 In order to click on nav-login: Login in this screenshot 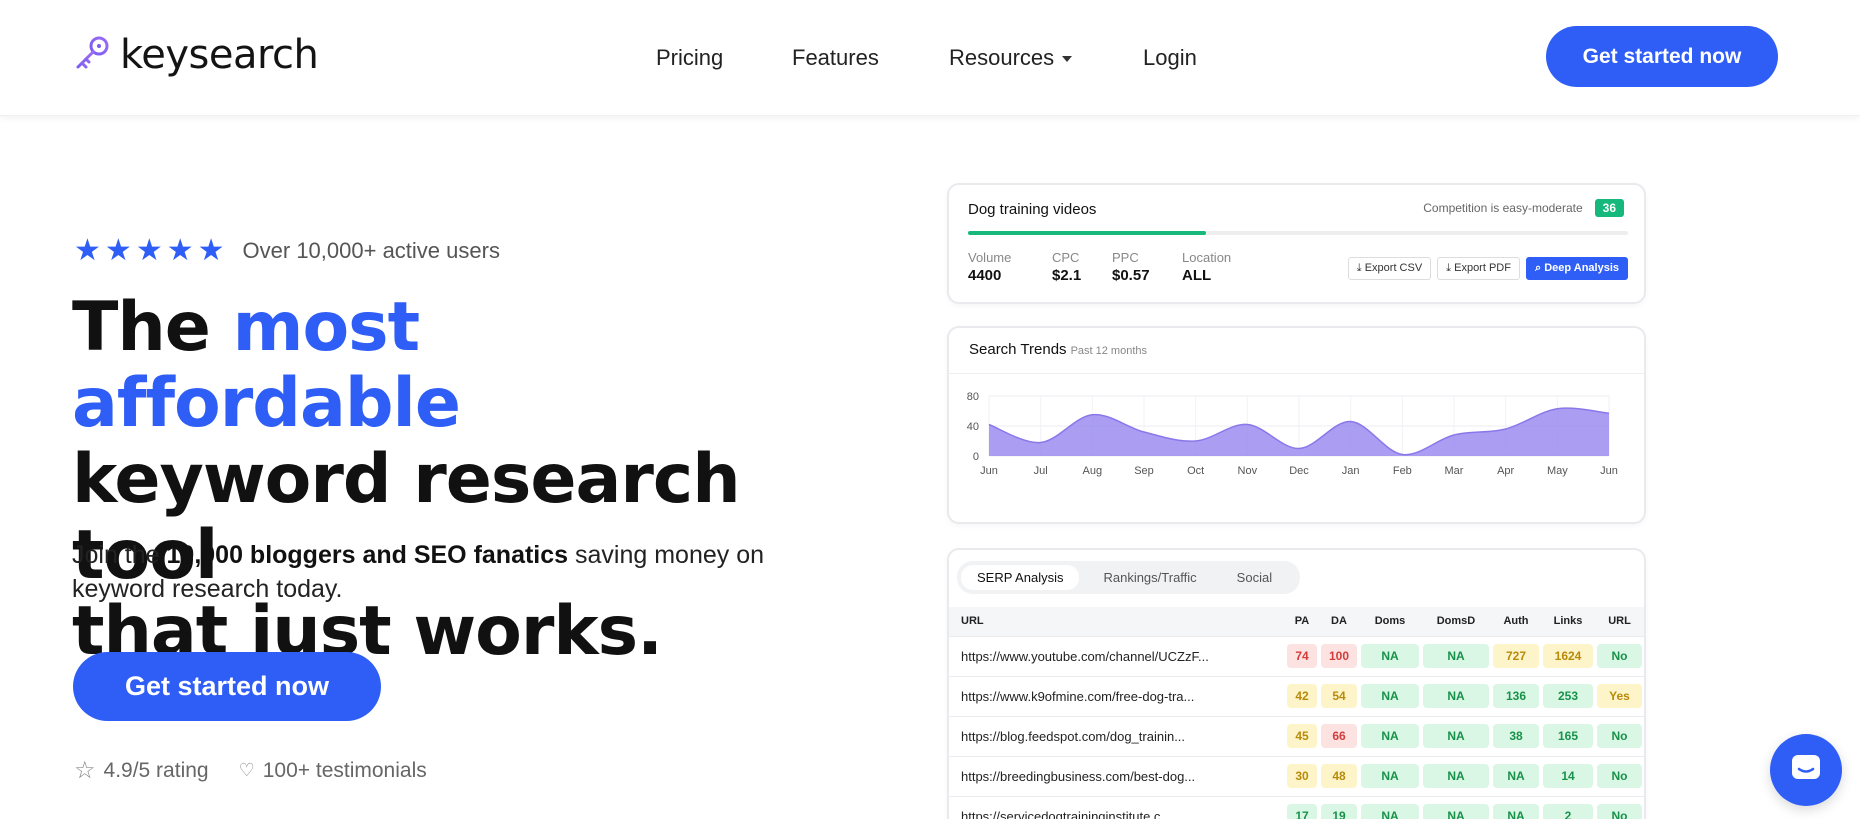, I will do `click(1170, 58)`.